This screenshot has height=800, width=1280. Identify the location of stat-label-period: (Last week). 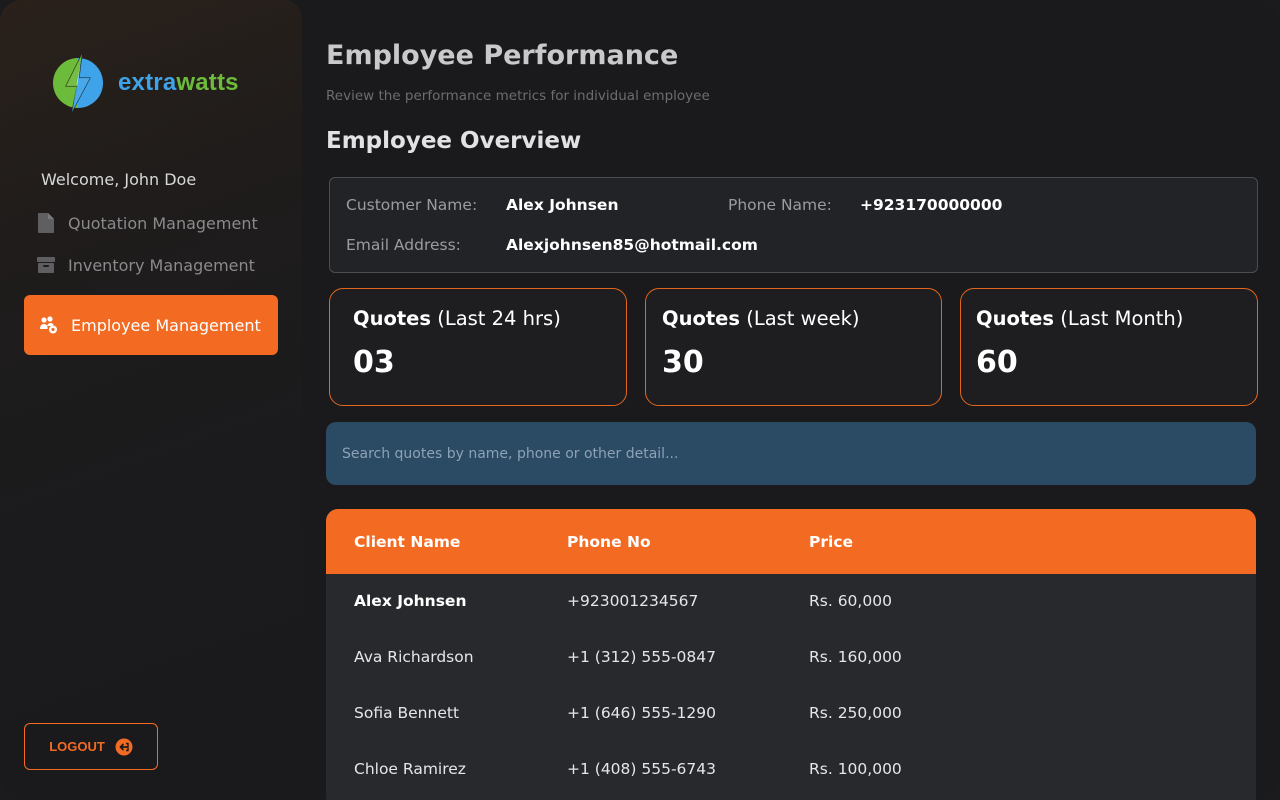
(803, 318).